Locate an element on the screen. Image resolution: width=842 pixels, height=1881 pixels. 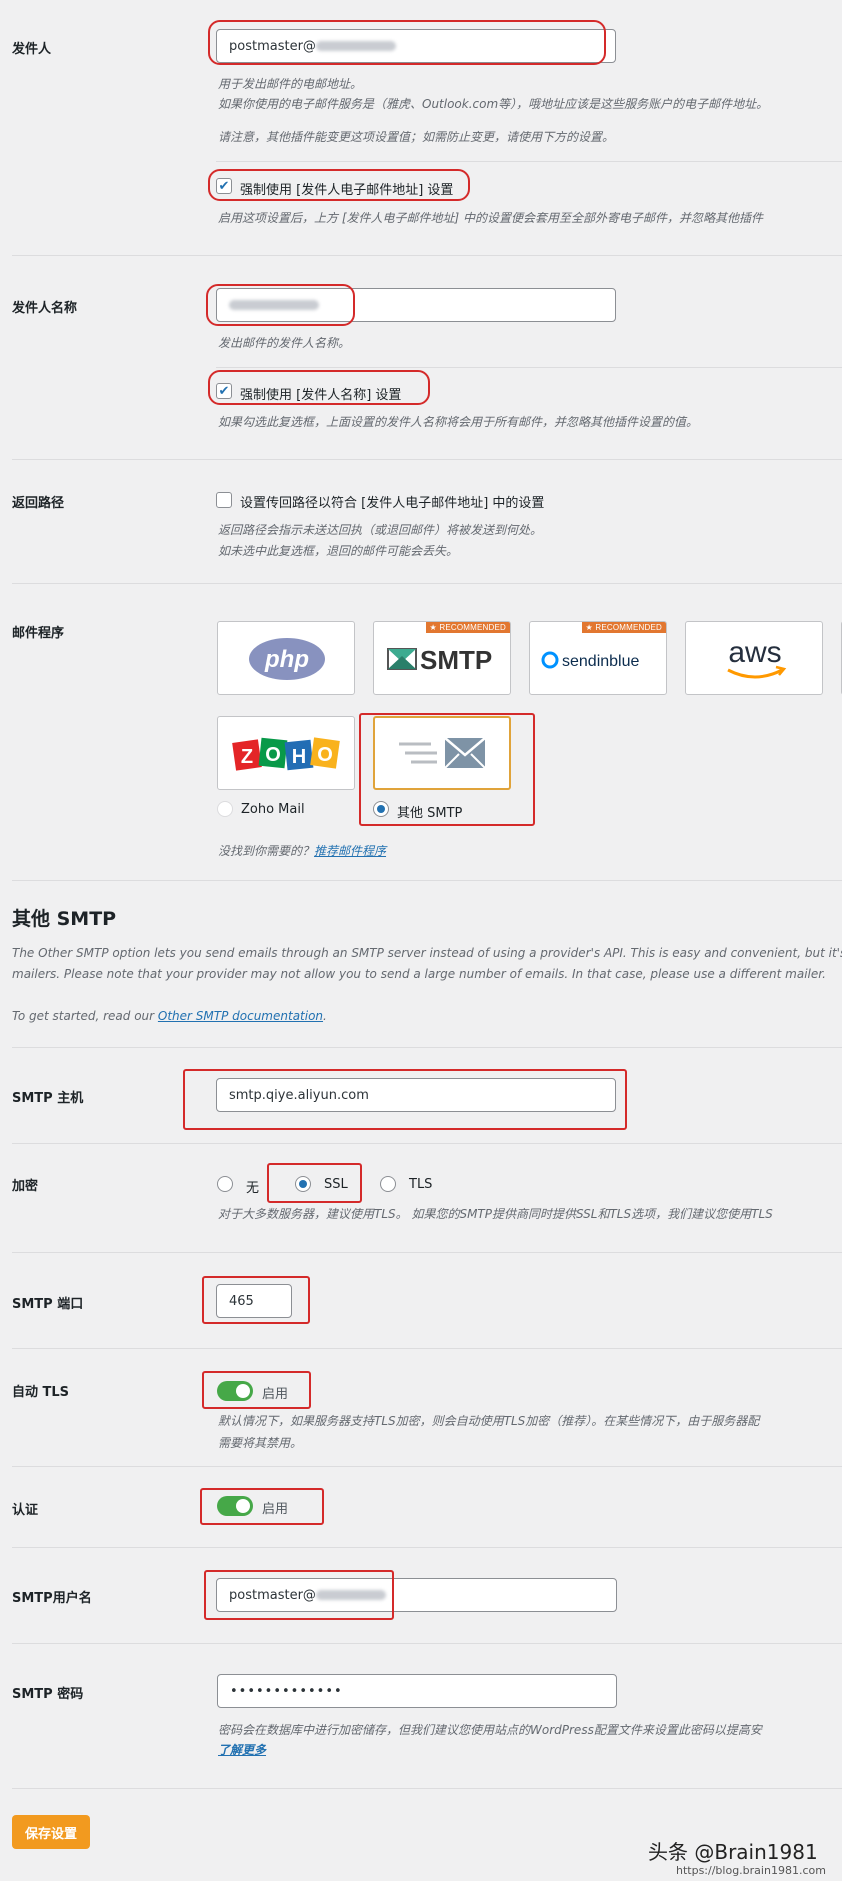
zoho-radio-label: Zoho Mail is located at coordinates (273, 809).